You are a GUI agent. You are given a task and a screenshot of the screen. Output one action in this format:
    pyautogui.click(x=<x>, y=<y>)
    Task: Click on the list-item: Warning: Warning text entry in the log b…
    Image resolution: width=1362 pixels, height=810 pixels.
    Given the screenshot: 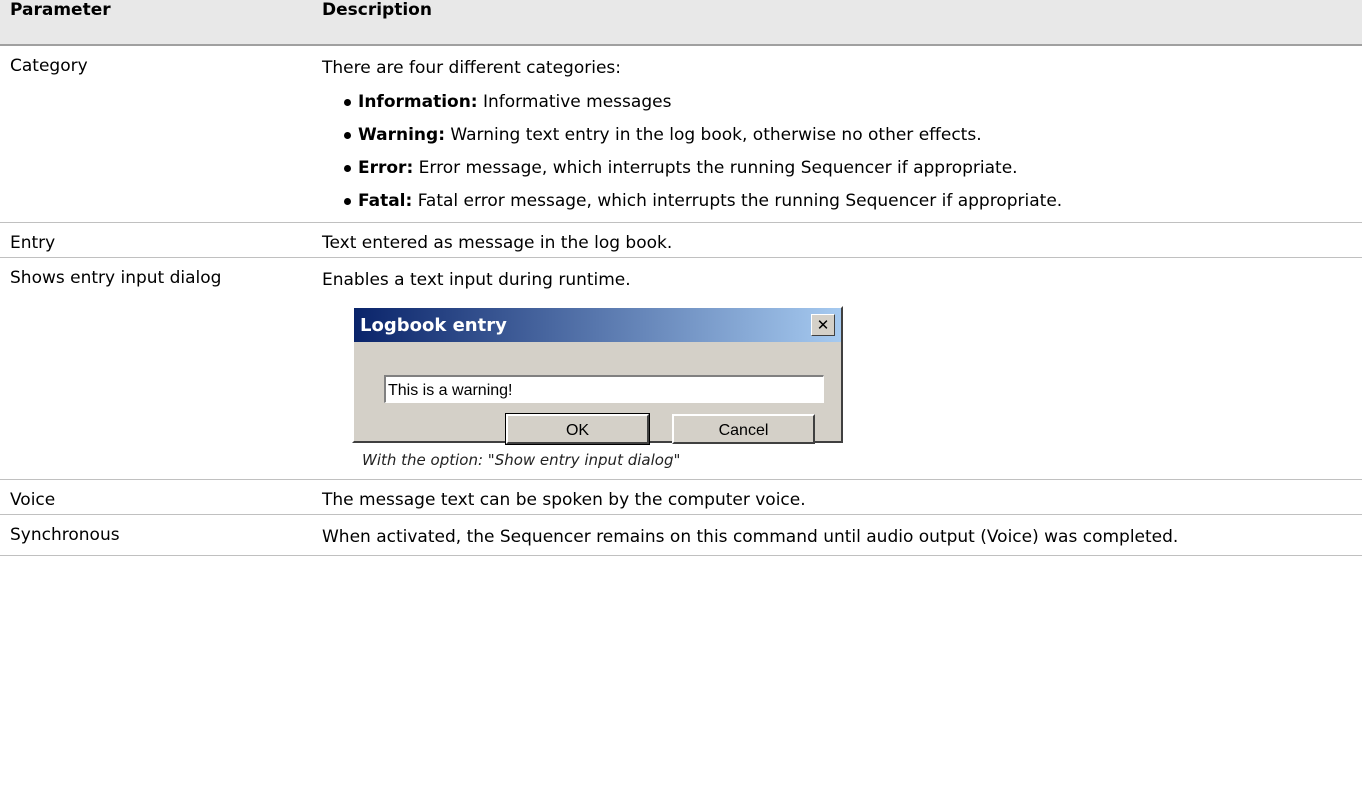 What is the action you would take?
    pyautogui.click(x=846, y=135)
    